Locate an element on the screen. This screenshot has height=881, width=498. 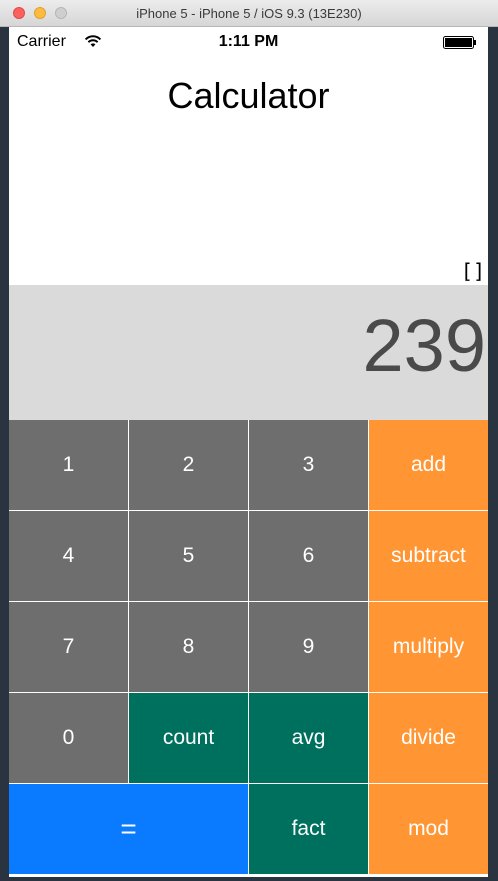
status-bar: Carrier 1:11 PM is located at coordinates (248, 42).